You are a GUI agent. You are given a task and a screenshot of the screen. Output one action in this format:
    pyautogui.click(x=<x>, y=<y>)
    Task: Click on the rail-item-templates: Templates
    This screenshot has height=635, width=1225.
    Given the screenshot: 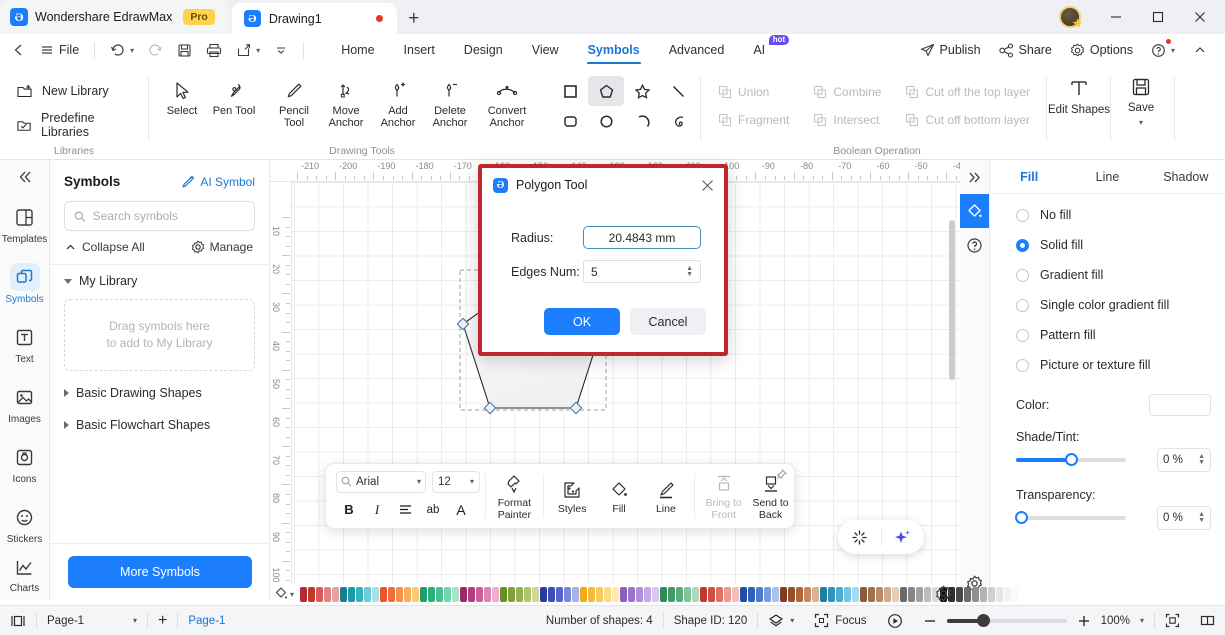 What is the action you would take?
    pyautogui.click(x=24, y=224)
    